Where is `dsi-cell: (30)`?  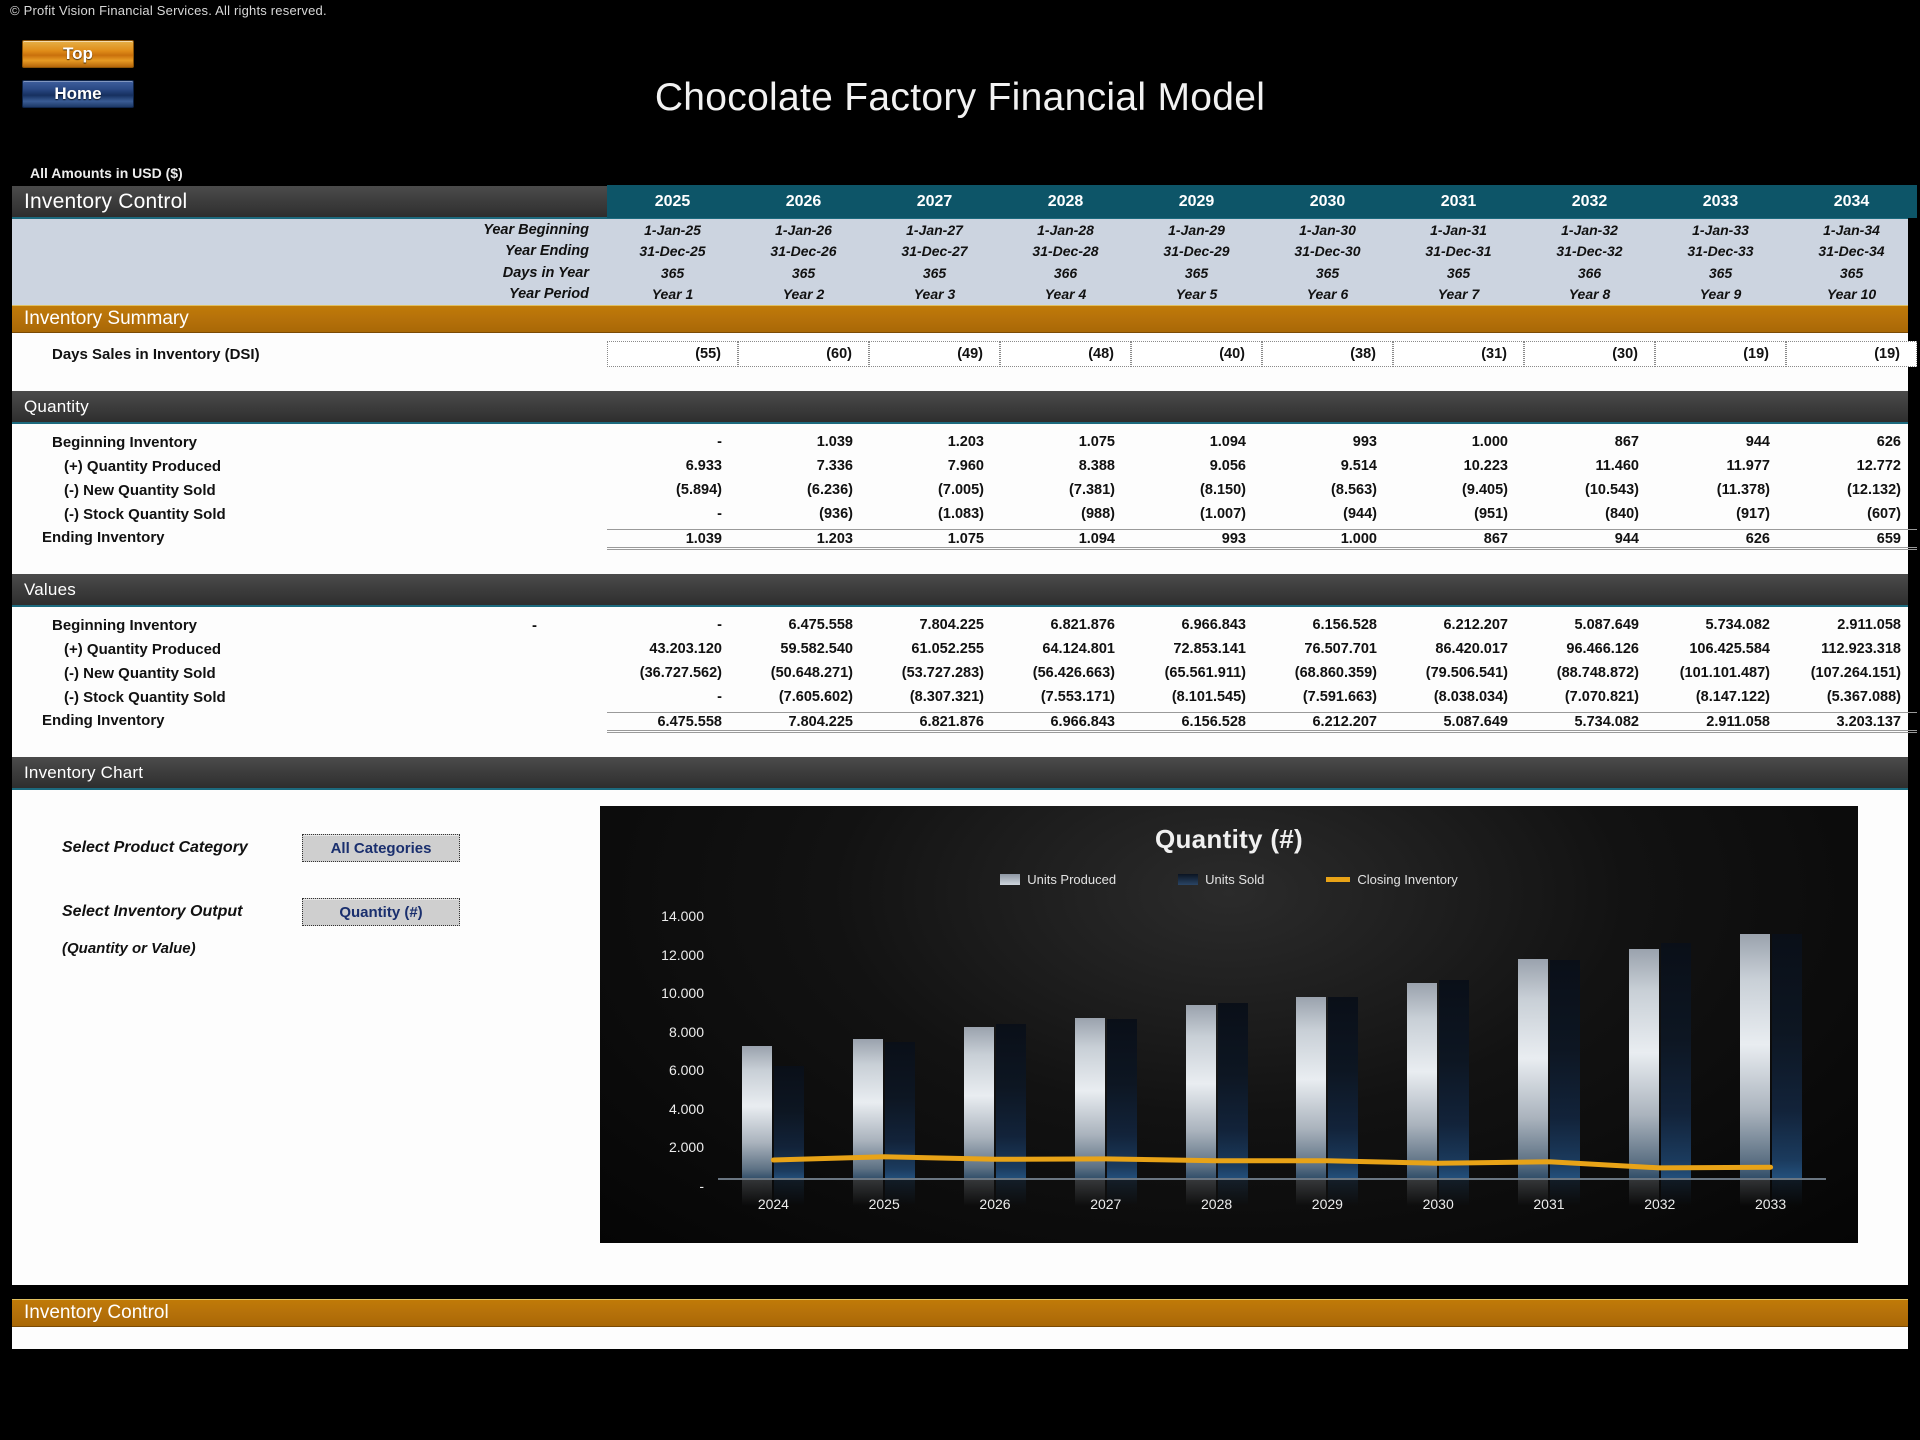 dsi-cell: (30) is located at coordinates (1589, 354).